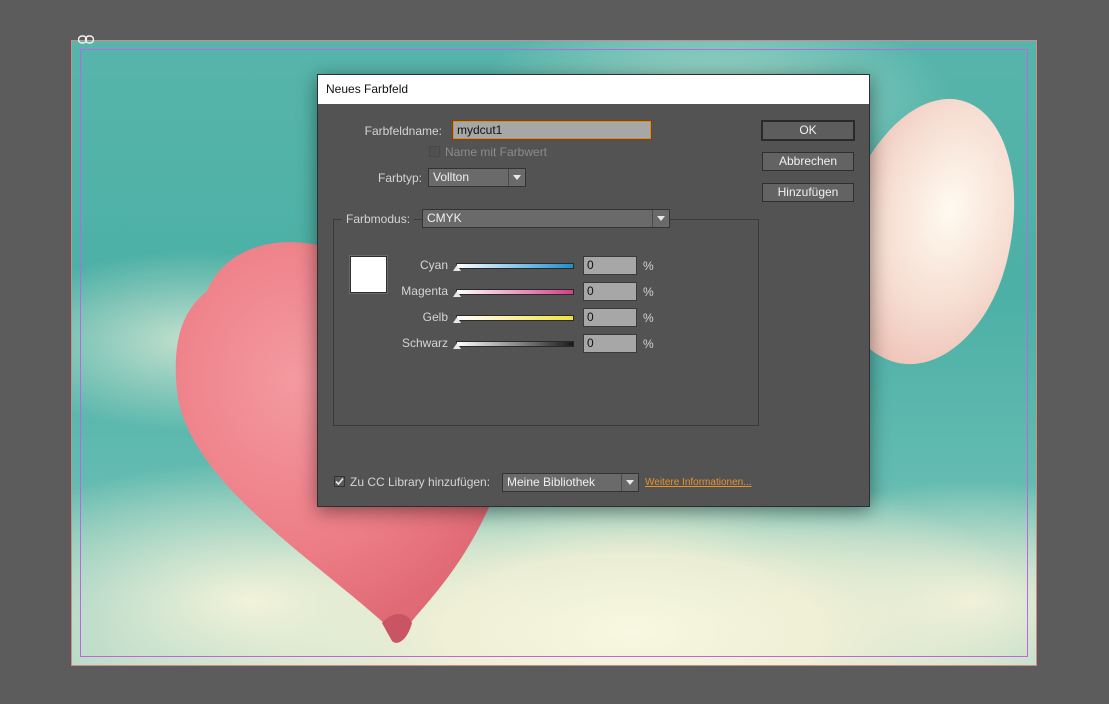  What do you see at coordinates (610, 291) in the screenshot?
I see `channel-value-input-magenta: 0` at bounding box center [610, 291].